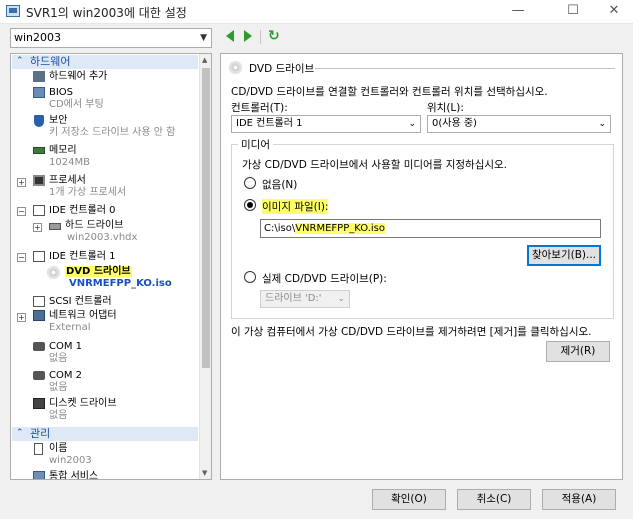 The height and width of the screenshot is (519, 633). What do you see at coordinates (39, 403) in the screenshot?
I see `floppy-disk-icon` at bounding box center [39, 403].